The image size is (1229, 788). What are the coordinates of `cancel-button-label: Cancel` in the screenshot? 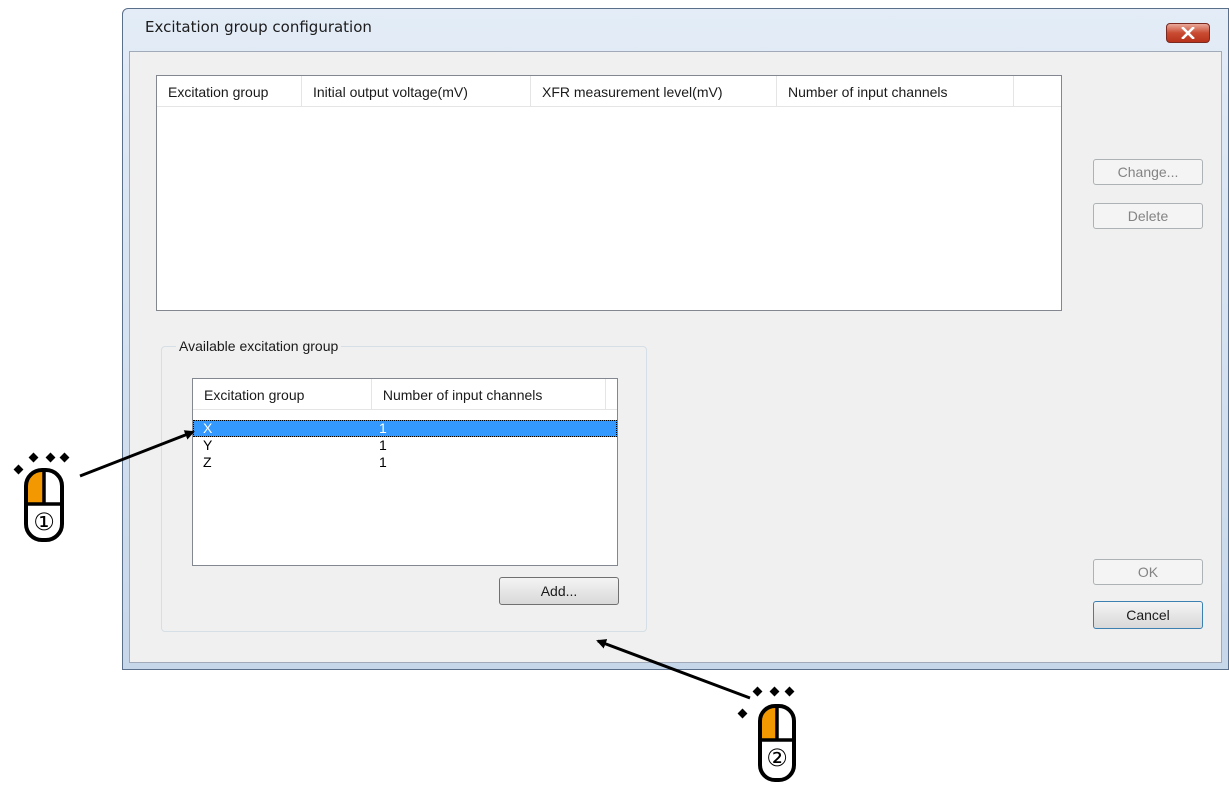 It's located at (1148, 615).